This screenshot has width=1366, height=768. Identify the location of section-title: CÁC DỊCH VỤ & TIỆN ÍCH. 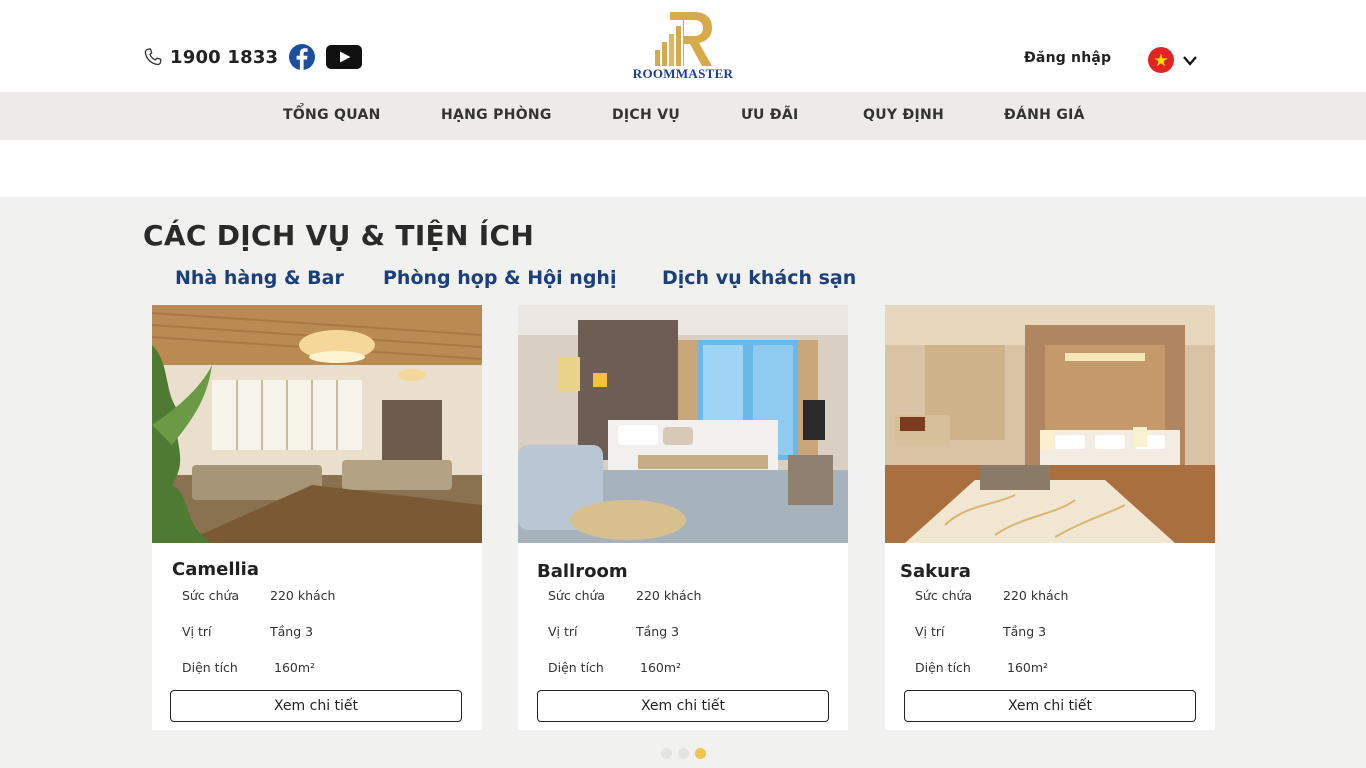
(339, 235).